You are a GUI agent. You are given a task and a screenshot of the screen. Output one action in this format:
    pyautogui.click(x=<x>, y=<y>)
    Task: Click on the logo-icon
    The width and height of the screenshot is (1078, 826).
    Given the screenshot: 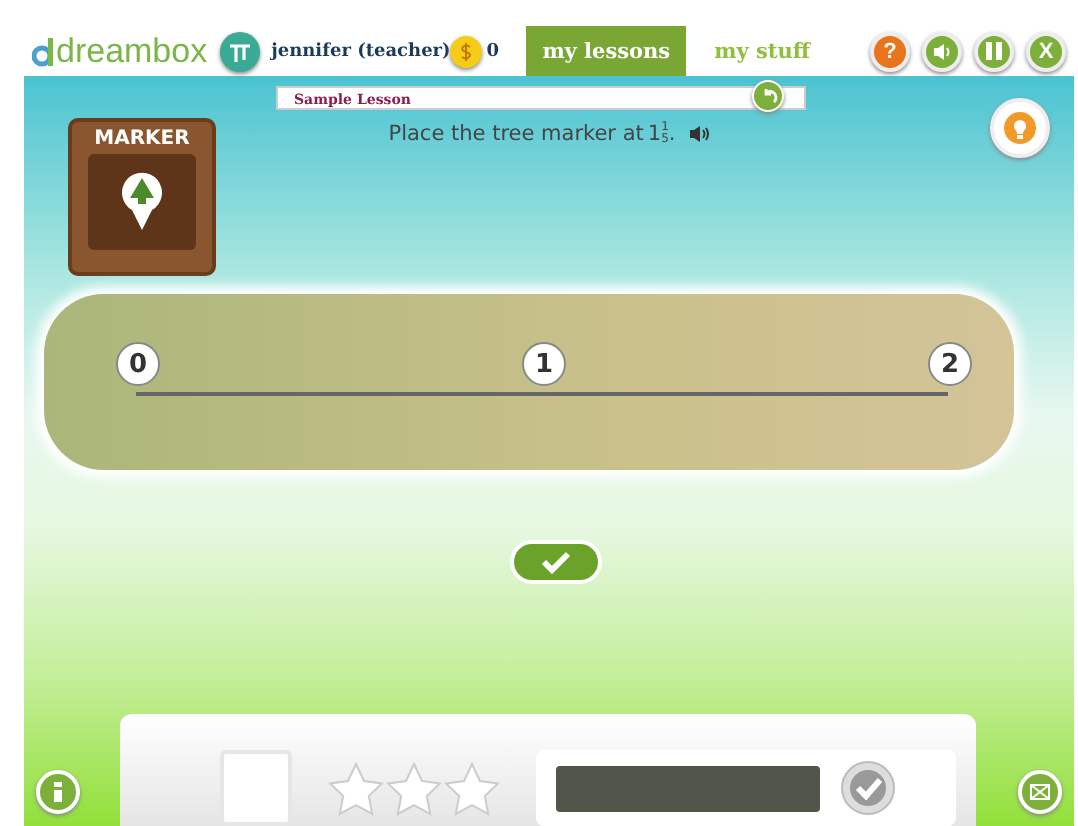 What is the action you would take?
    pyautogui.click(x=44, y=51)
    